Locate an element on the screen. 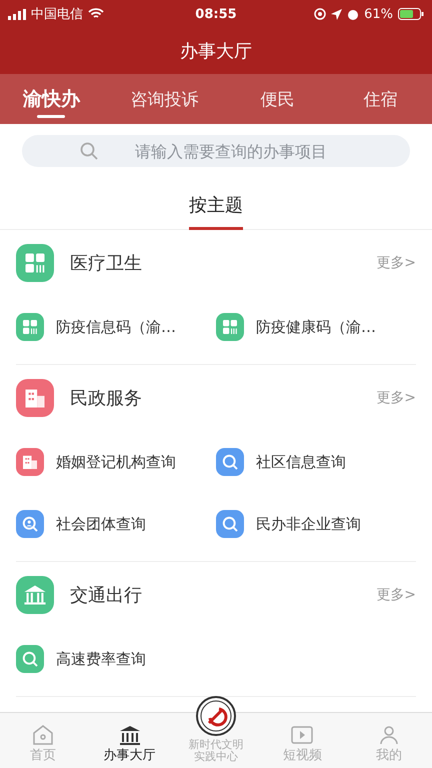 The height and width of the screenshot is (768, 432). tab: 便民 is located at coordinates (278, 99).